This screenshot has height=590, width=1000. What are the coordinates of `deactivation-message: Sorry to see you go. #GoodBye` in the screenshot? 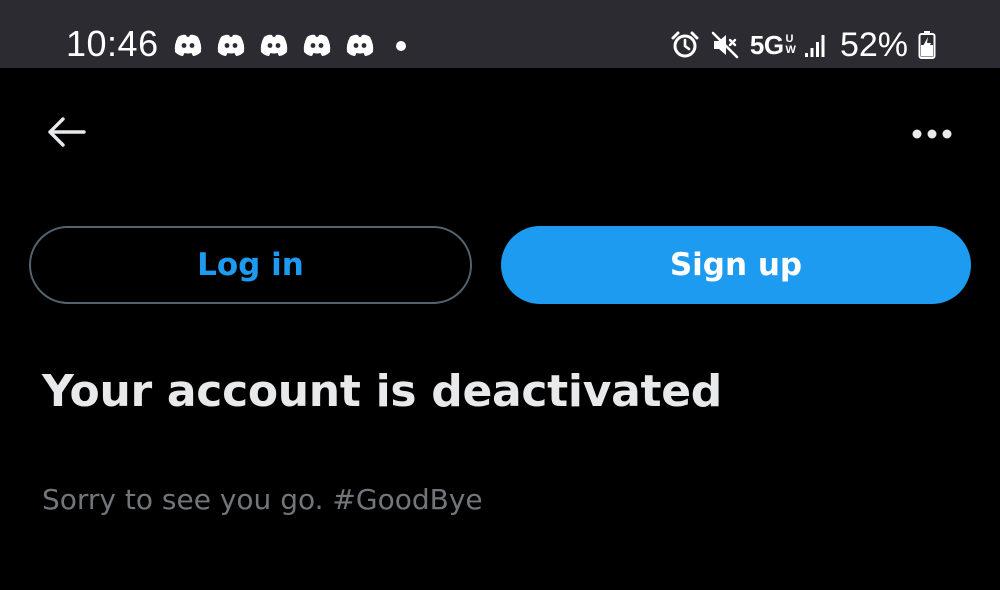 It's located at (262, 499).